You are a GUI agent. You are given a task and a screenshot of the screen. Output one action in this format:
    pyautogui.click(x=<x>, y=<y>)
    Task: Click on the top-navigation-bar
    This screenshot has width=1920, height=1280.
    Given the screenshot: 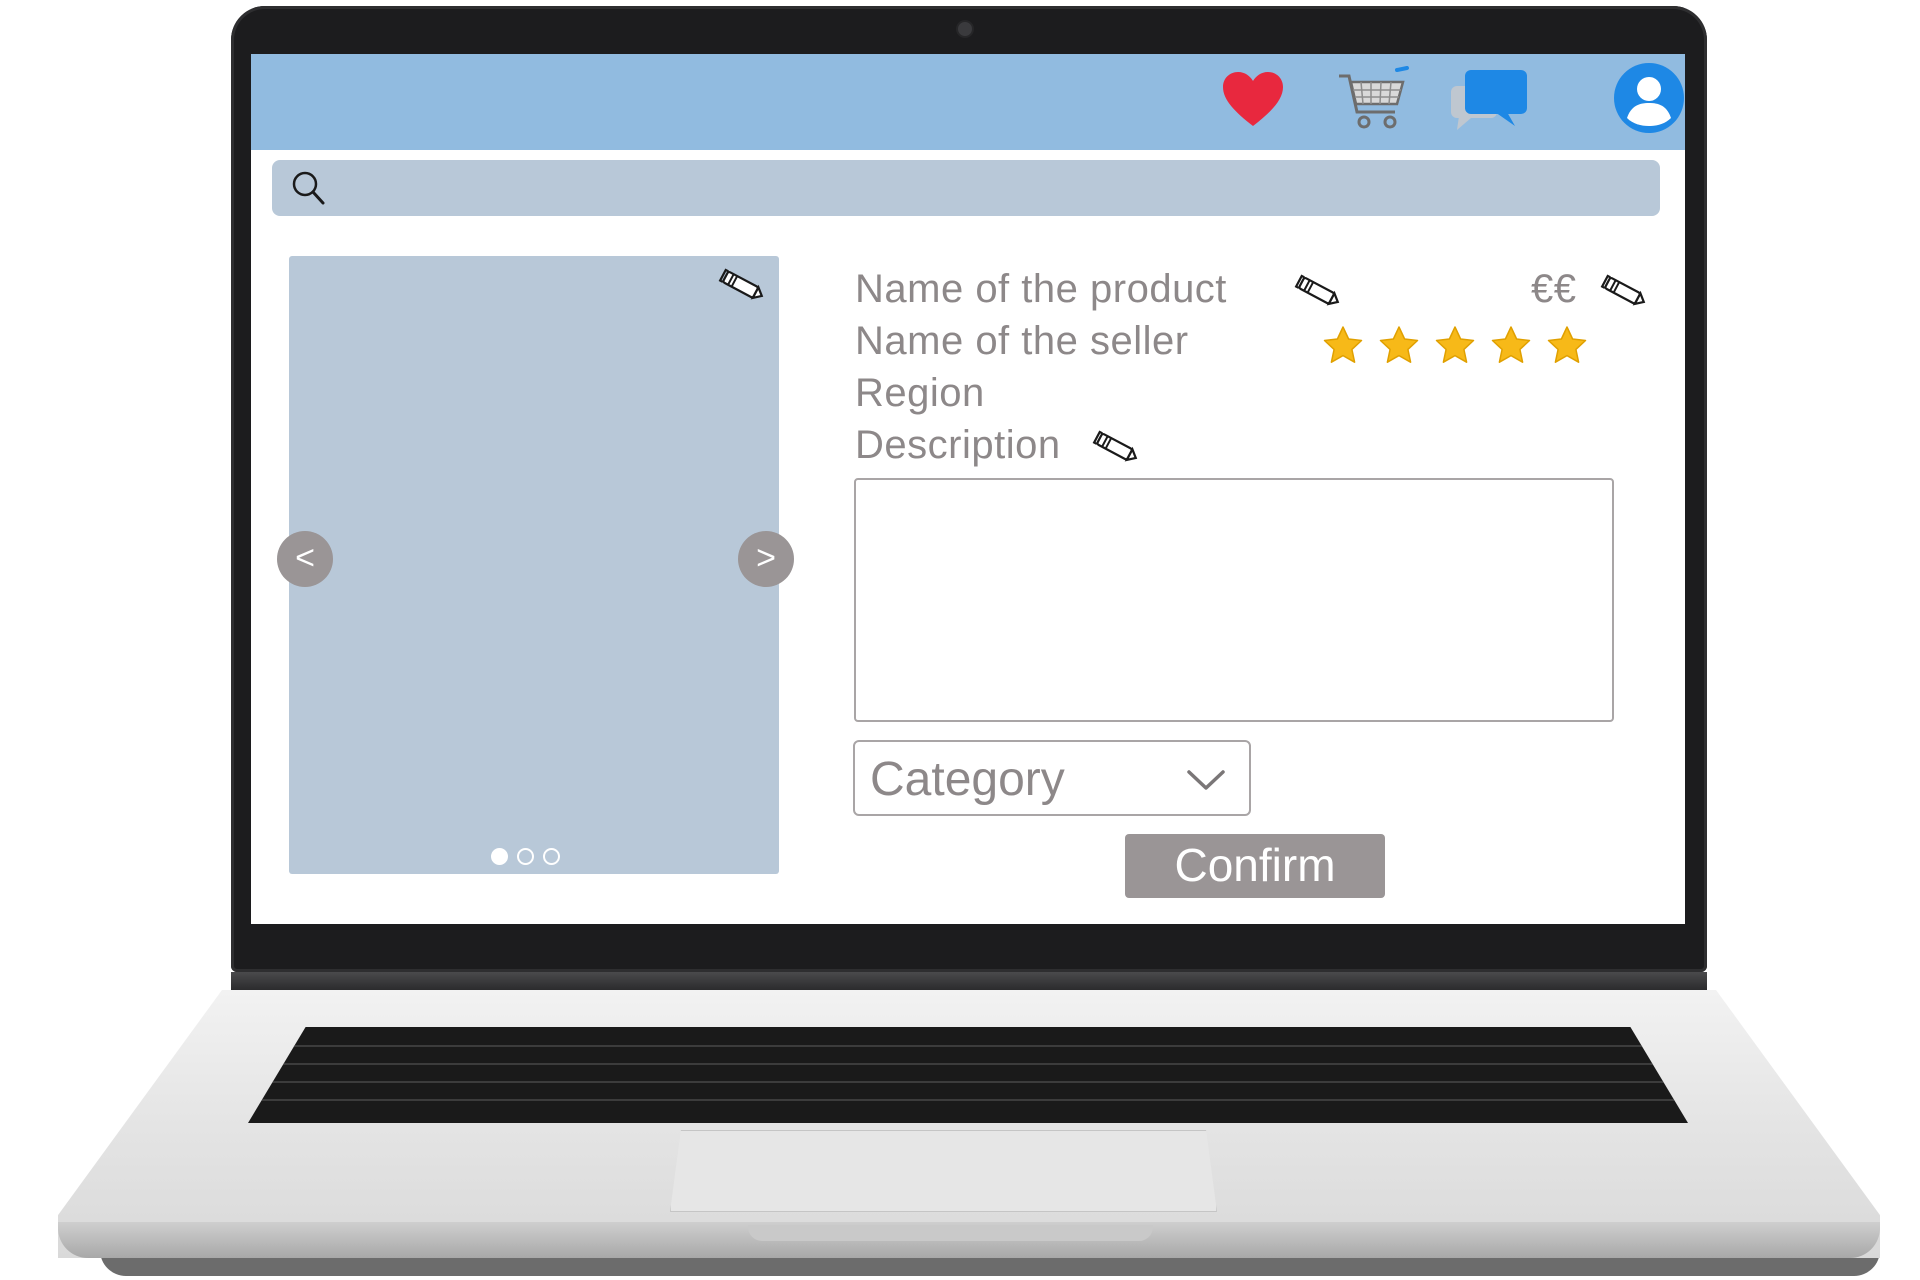 What is the action you would take?
    pyautogui.click(x=968, y=102)
    